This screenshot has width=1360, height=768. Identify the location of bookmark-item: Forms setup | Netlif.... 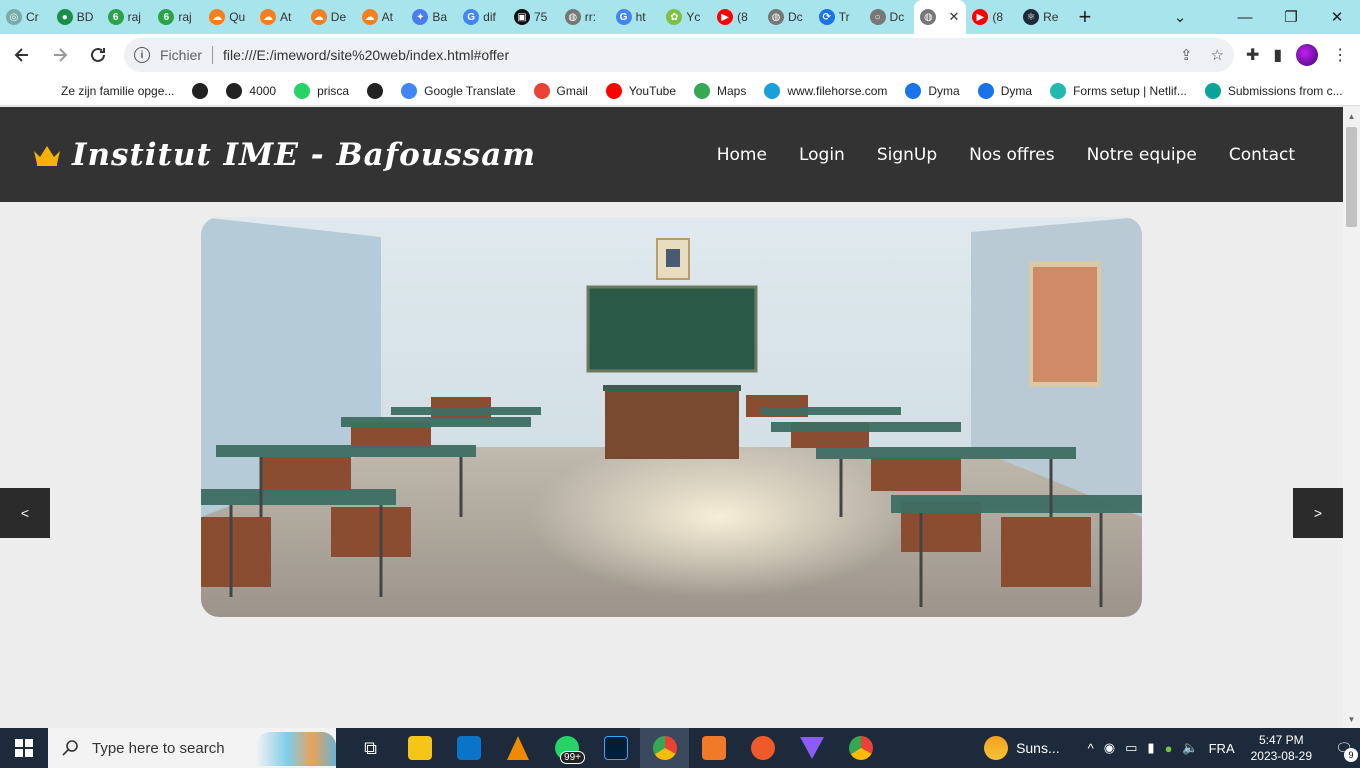
(1118, 90).